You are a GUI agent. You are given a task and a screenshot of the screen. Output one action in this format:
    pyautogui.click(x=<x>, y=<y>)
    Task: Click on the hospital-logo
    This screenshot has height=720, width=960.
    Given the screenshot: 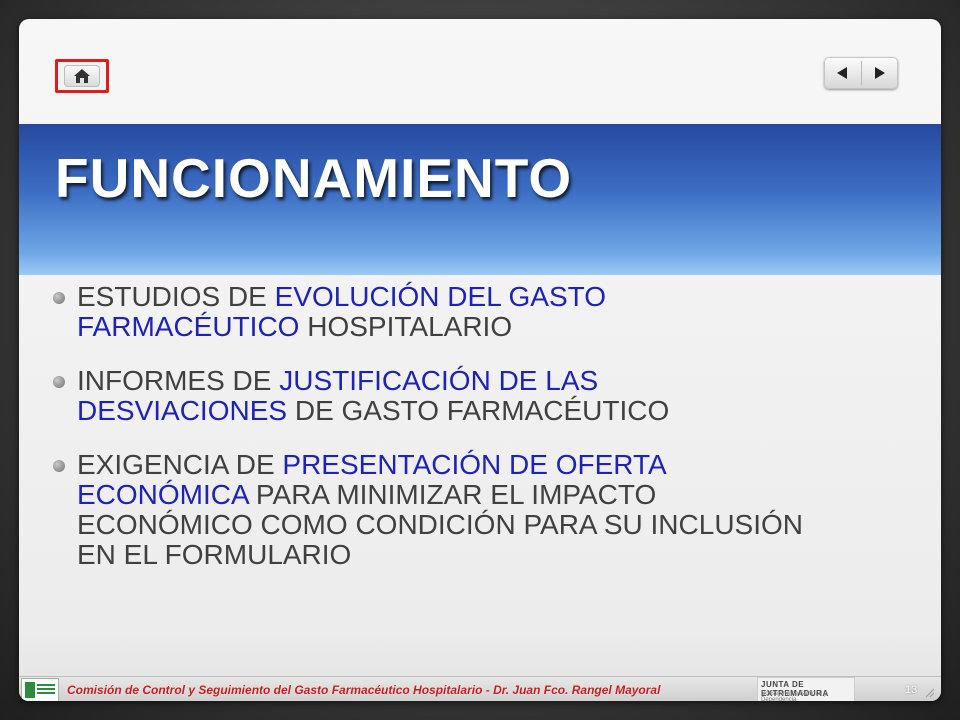 What is the action you would take?
    pyautogui.click(x=40, y=689)
    